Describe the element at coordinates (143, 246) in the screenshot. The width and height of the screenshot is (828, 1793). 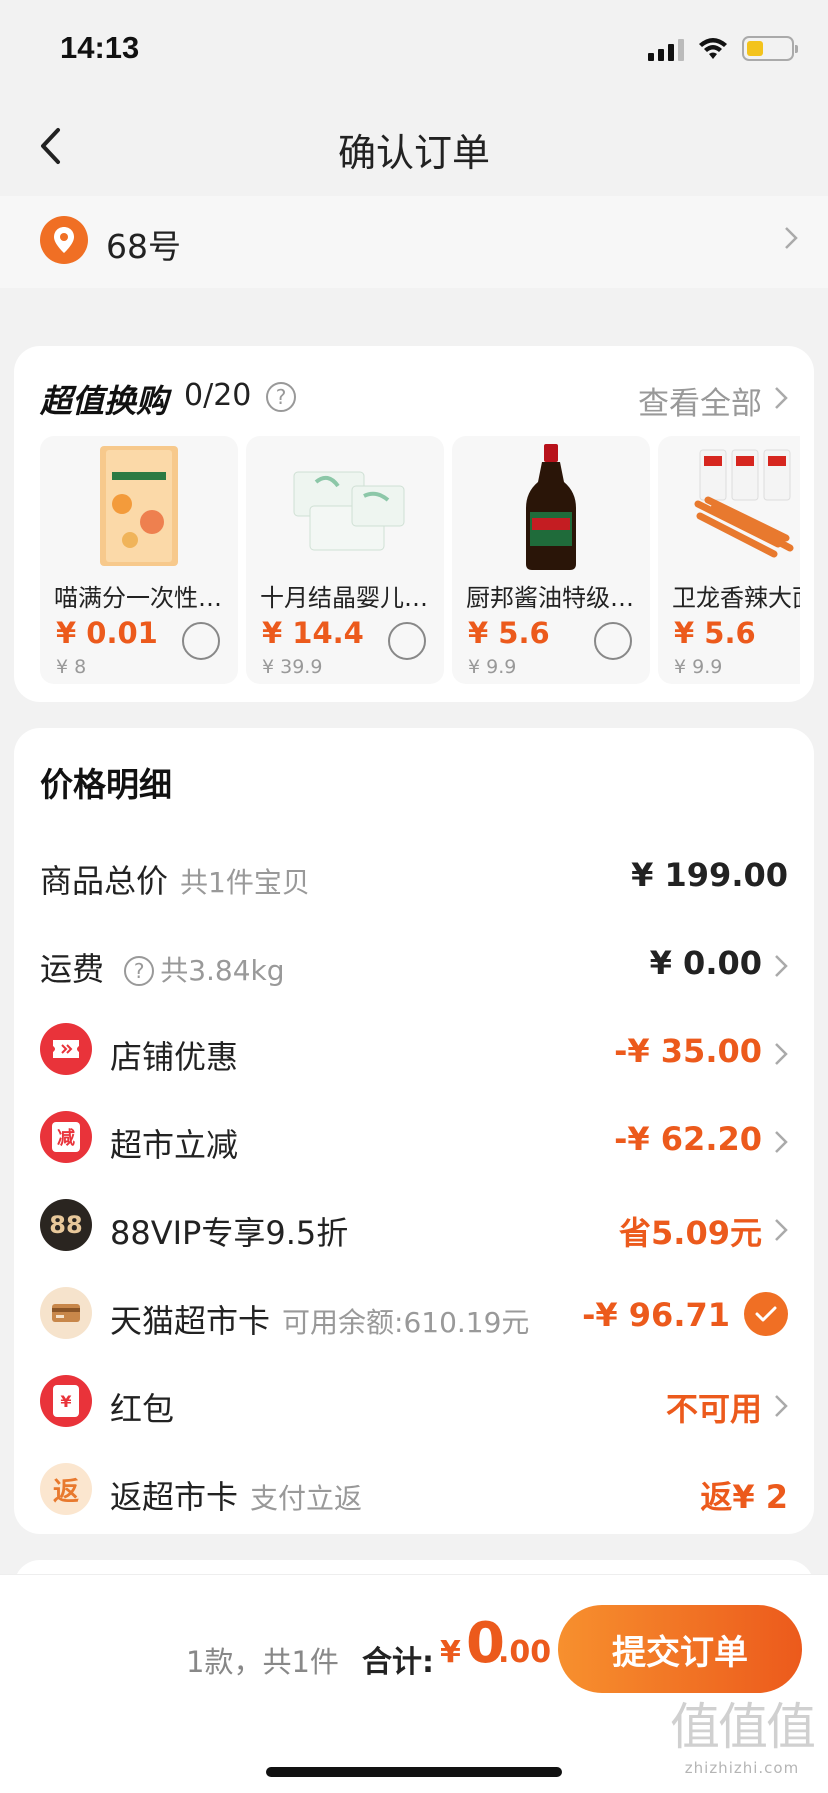
I see `address-text: 68号` at that location.